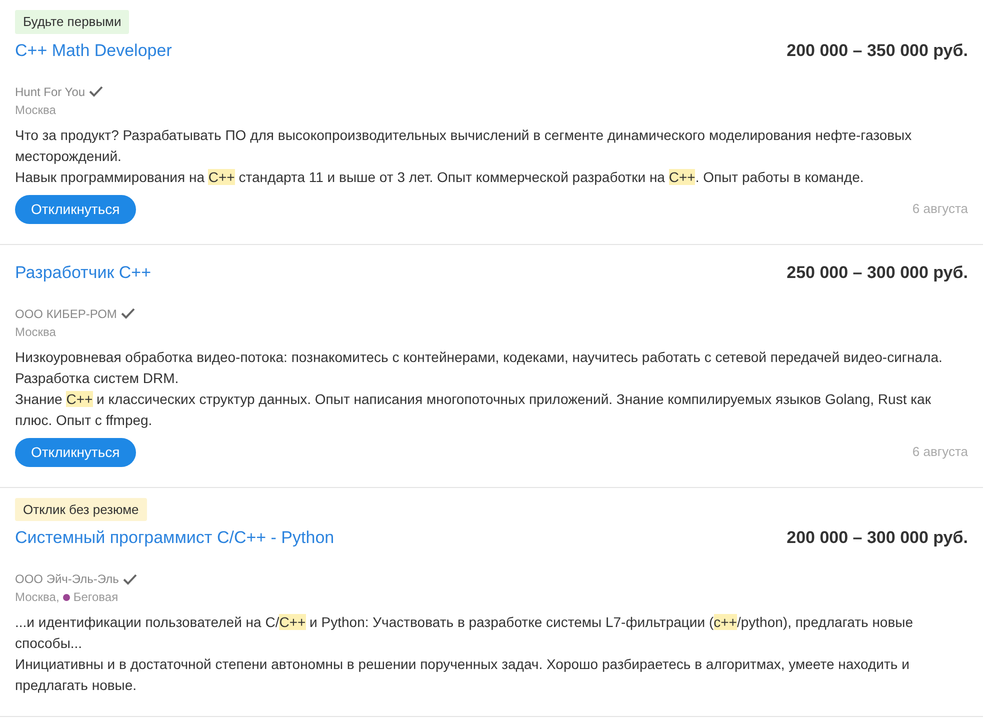 The image size is (995, 723). Describe the element at coordinates (174, 538) in the screenshot. I see `vacancy-title: Системный программист C/C++ - Python` at that location.